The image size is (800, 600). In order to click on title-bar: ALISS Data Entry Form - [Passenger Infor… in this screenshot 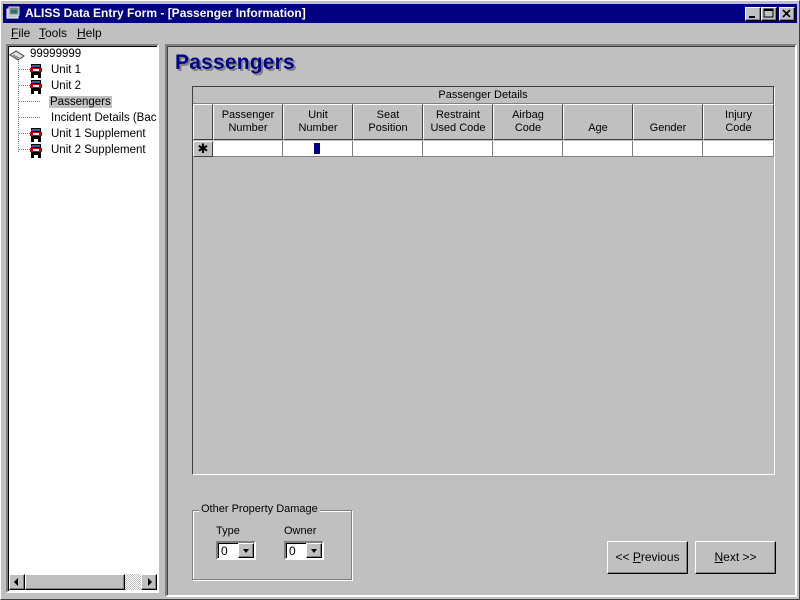, I will do `click(400, 13)`.